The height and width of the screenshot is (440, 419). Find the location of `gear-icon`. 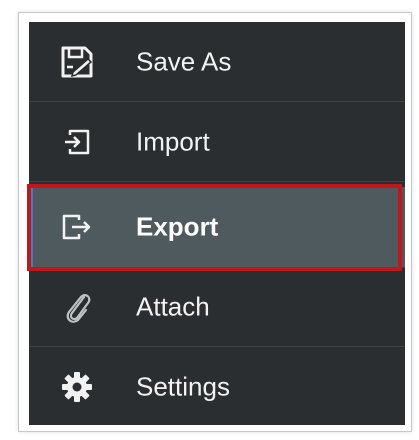

gear-icon is located at coordinates (77, 387).